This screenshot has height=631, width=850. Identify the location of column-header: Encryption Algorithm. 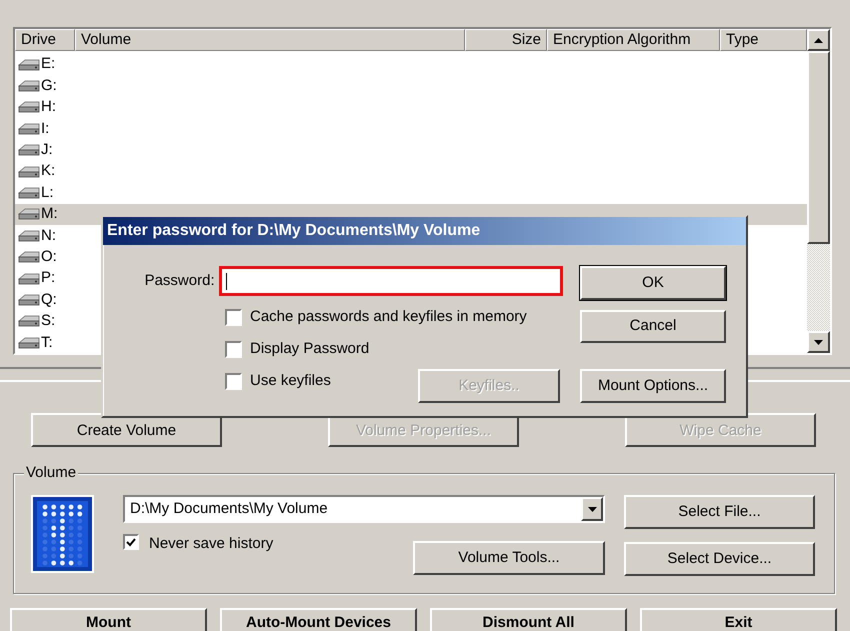
(633, 40).